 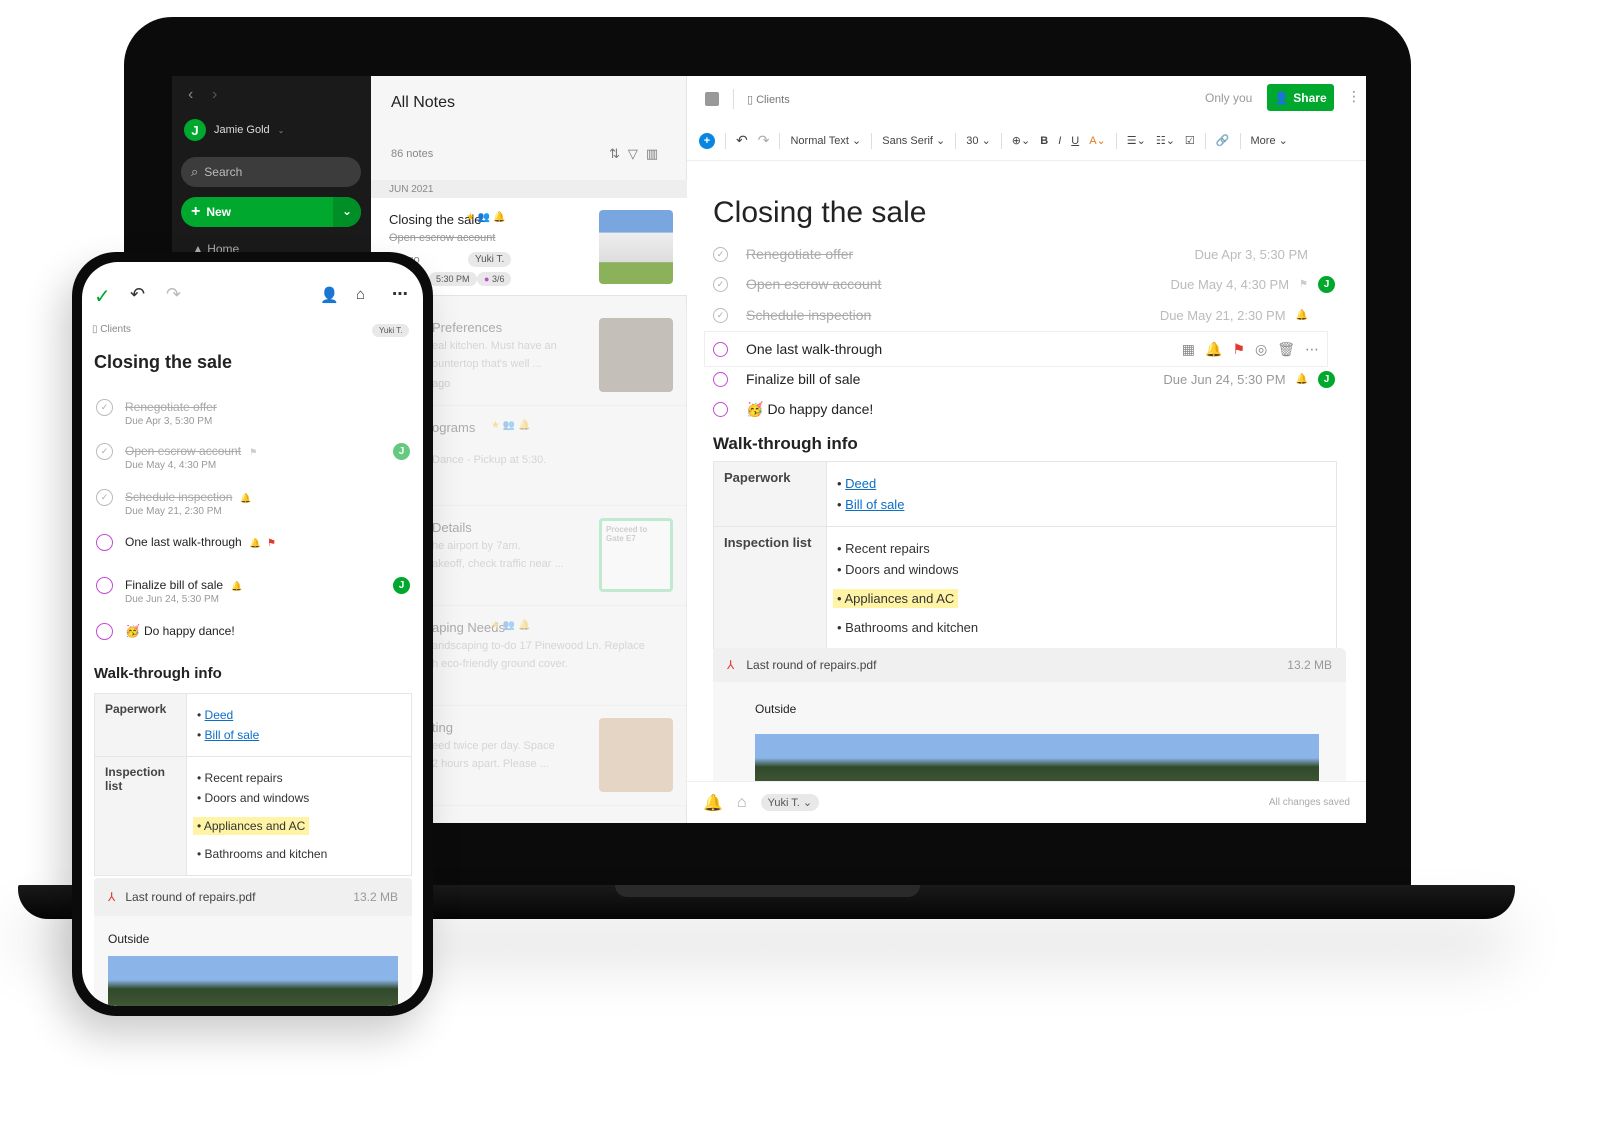 I want to click on new-label: New, so click(x=219, y=212).